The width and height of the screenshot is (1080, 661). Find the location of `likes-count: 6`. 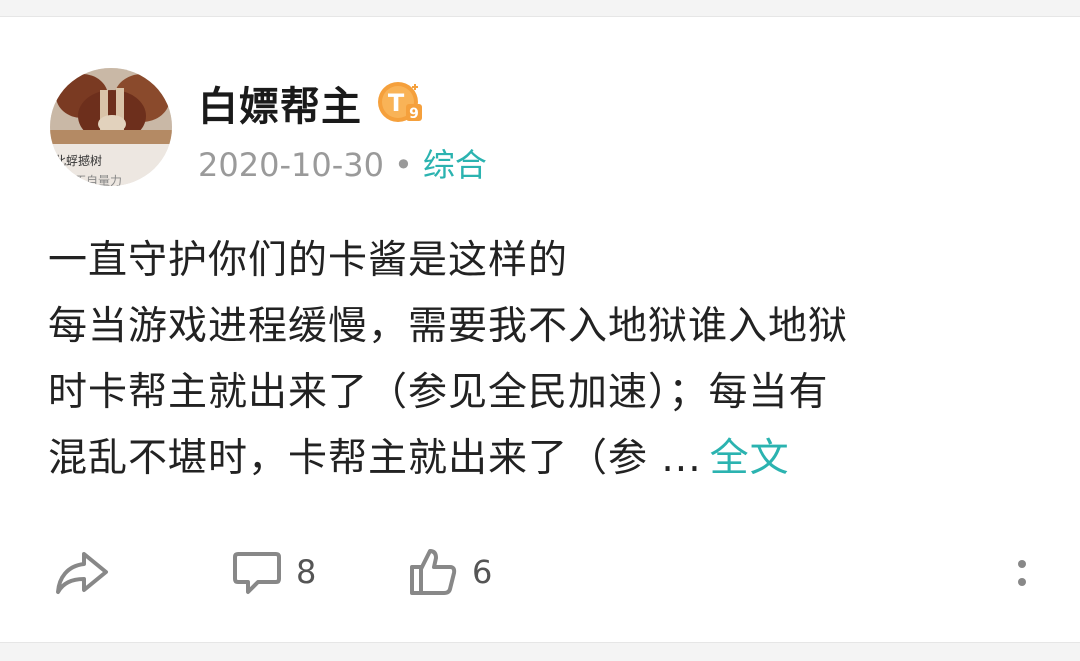

likes-count: 6 is located at coordinates (482, 572).